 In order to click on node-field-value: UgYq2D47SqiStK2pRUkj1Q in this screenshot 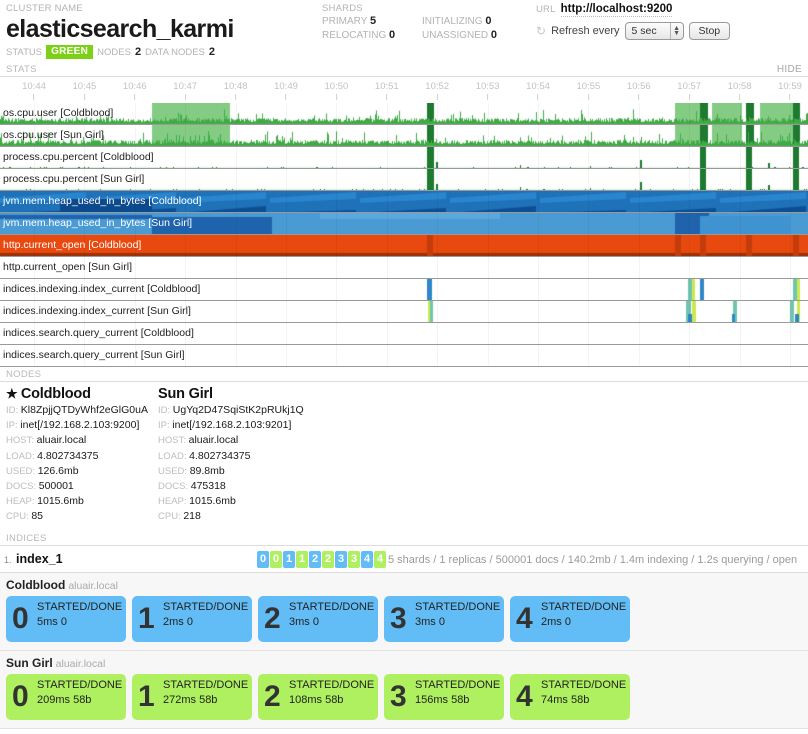, I will do `click(238, 410)`.